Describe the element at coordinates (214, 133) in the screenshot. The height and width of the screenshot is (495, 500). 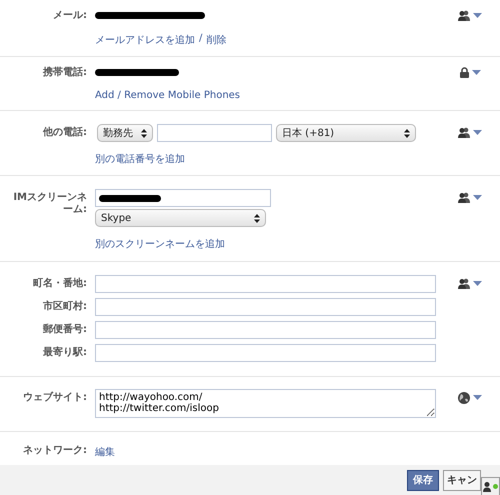
I see `phone-input` at that location.